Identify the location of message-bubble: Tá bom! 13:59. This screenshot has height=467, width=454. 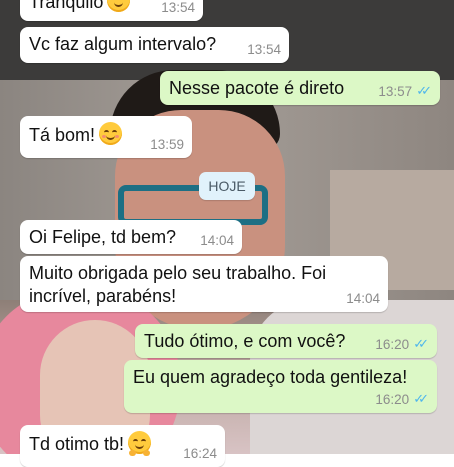
(106, 137).